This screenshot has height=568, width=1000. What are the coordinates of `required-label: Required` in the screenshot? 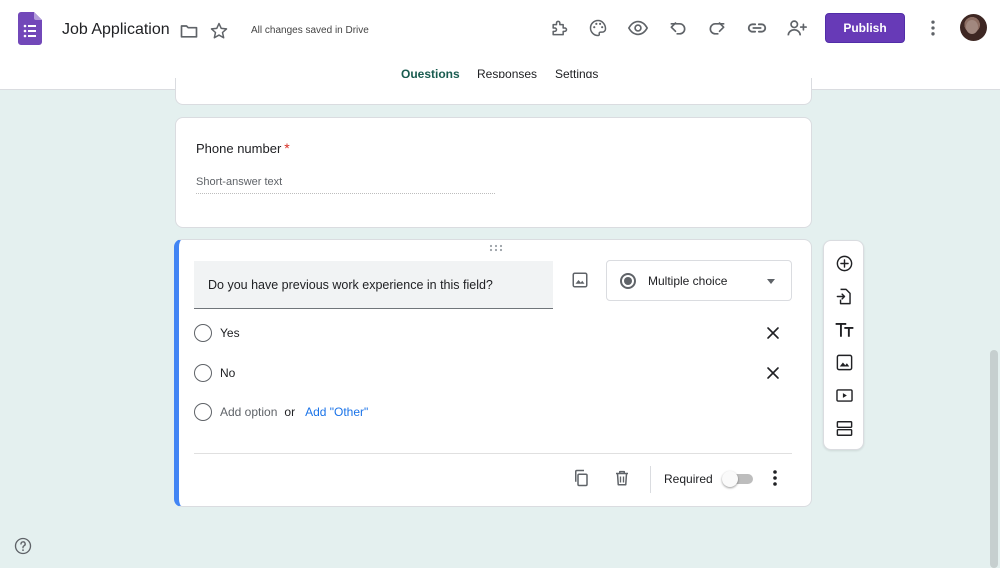 It's located at (688, 479).